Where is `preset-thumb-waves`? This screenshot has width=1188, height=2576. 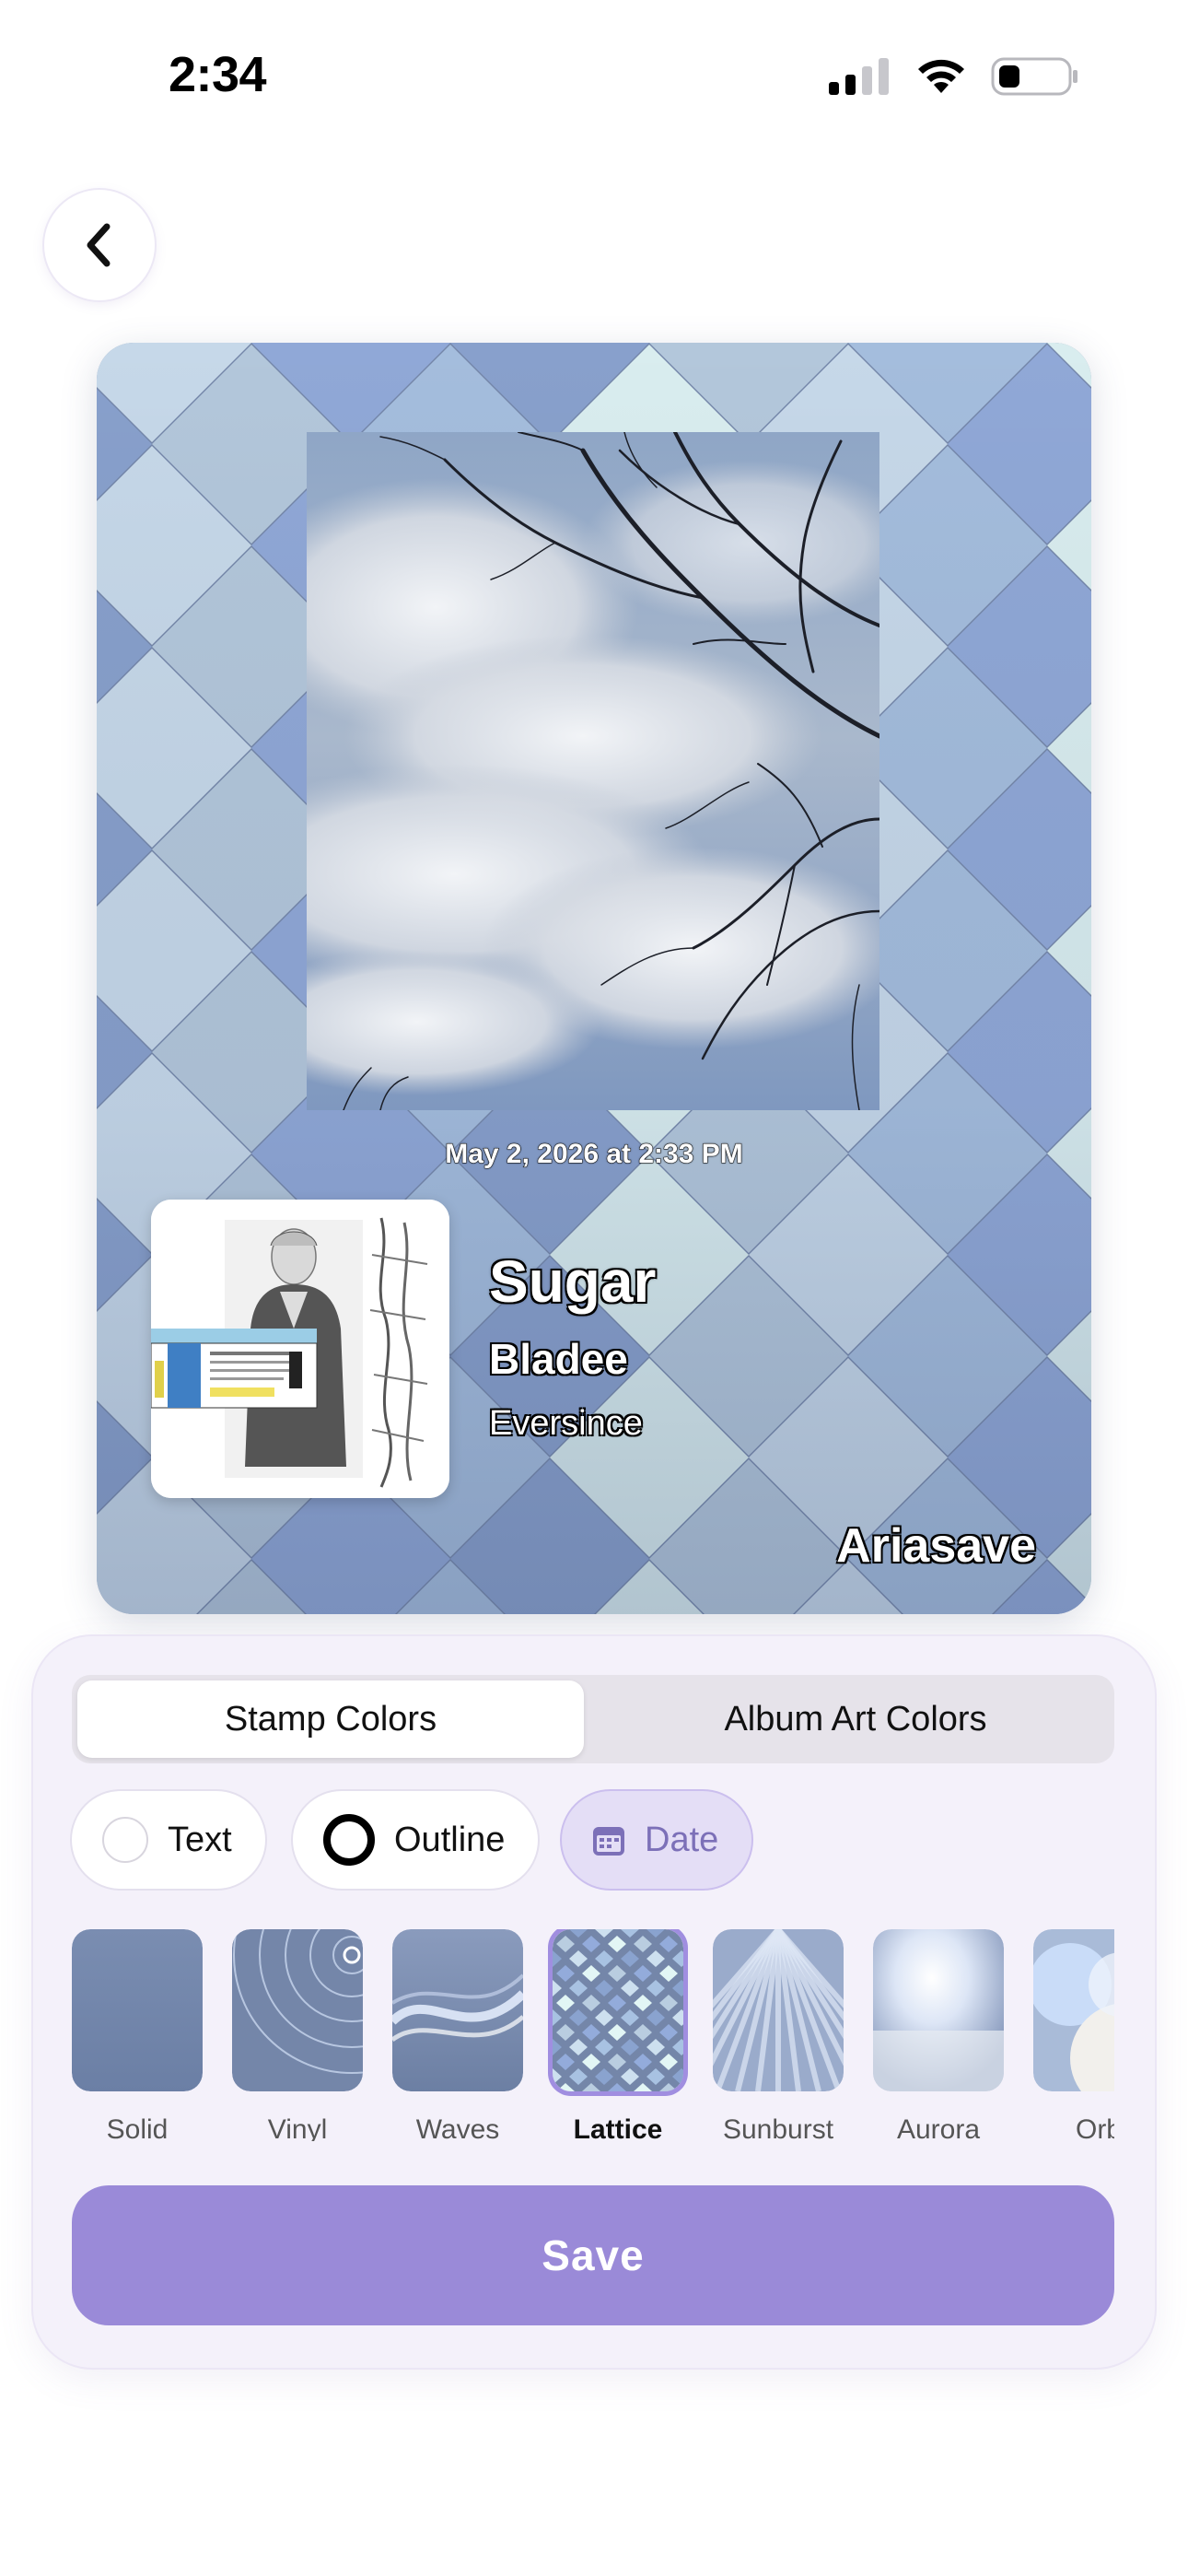
preset-thumb-waves is located at coordinates (458, 2010).